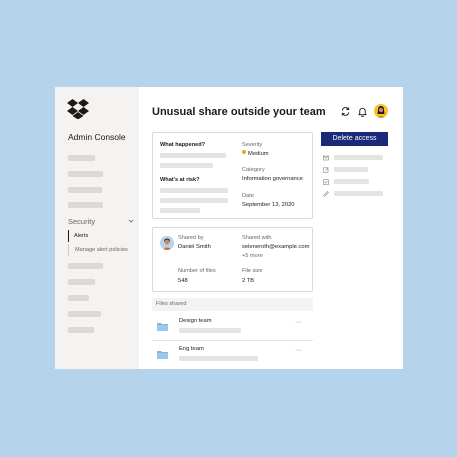 The image size is (457, 457). I want to click on shared-with-label: Shared with, so click(257, 238).